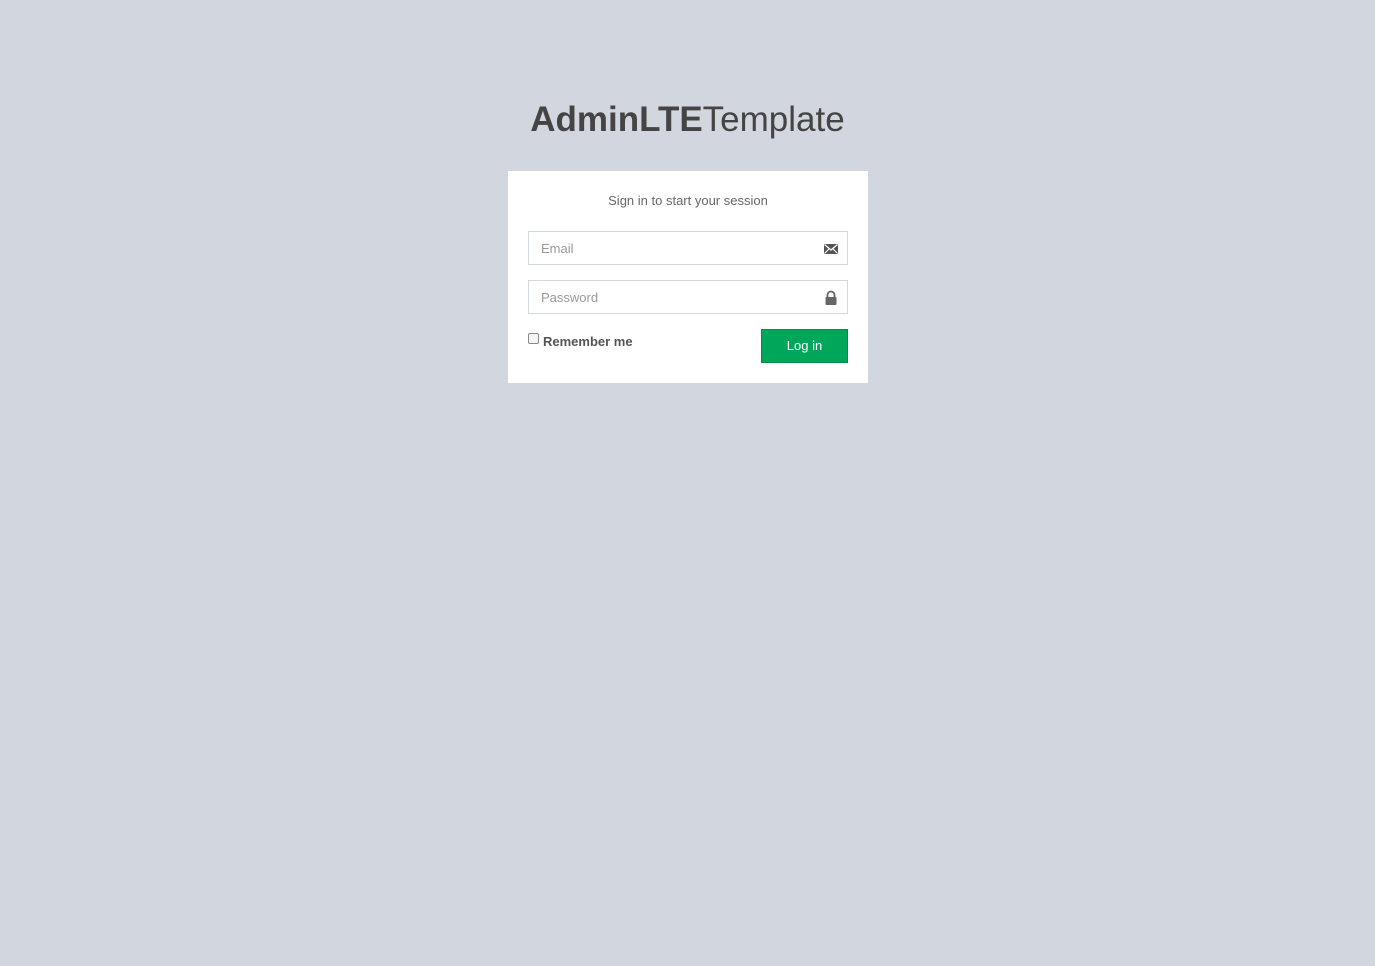  Describe the element at coordinates (773, 119) in the screenshot. I see `logo-light-text: Template` at that location.